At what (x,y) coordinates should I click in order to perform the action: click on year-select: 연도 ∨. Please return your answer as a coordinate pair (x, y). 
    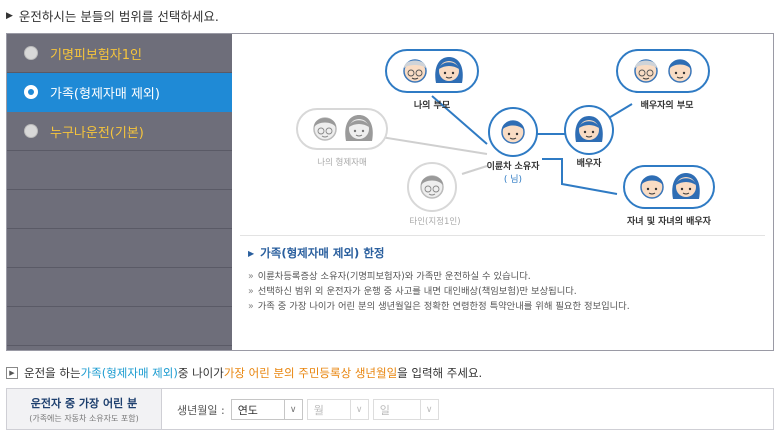
    Looking at the image, I should click on (266, 409).